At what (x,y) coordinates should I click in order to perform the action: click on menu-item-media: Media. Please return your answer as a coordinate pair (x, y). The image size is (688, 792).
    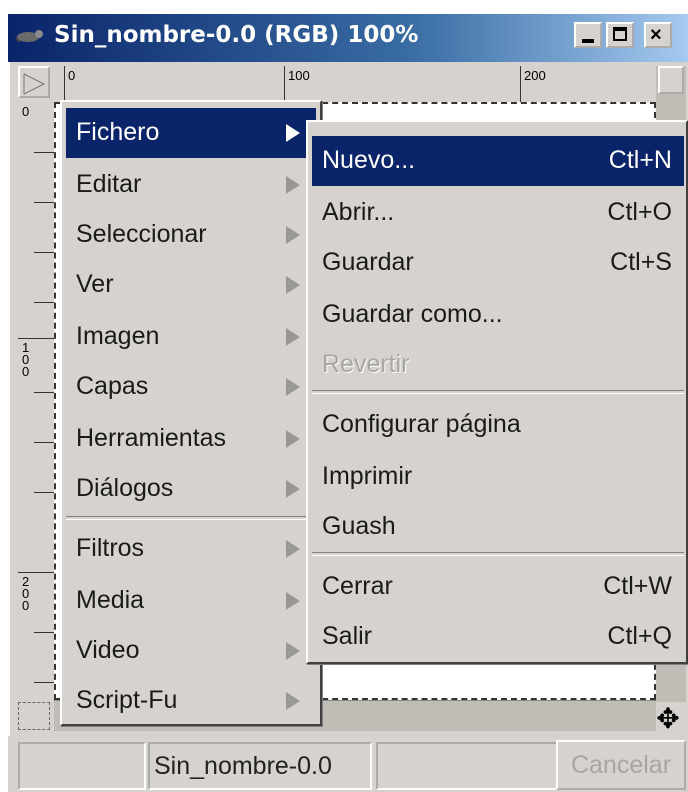
    Looking at the image, I should click on (191, 601).